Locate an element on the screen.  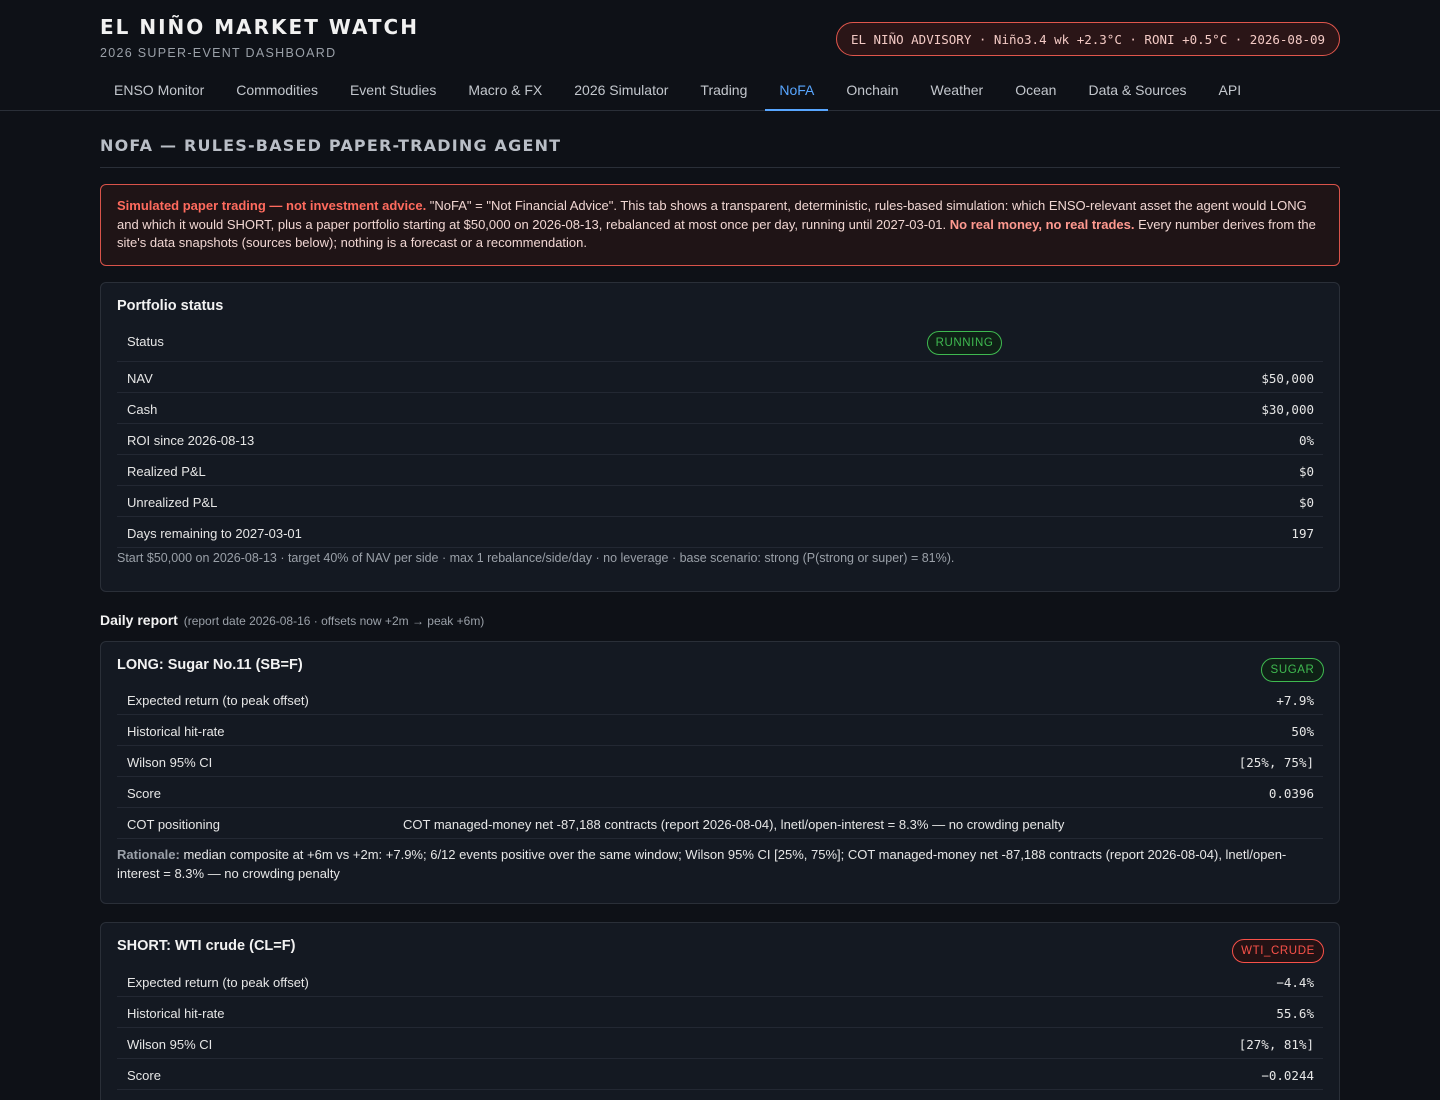
short-pick-title: SHORT: WTI crude (CL=F) is located at coordinates (206, 946).